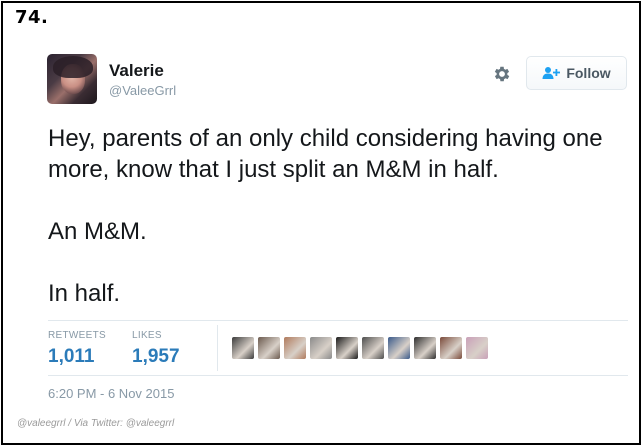 This screenshot has width=642, height=445. Describe the element at coordinates (142, 90) in the screenshot. I see `user-handle: @ValeeGrrl` at that location.